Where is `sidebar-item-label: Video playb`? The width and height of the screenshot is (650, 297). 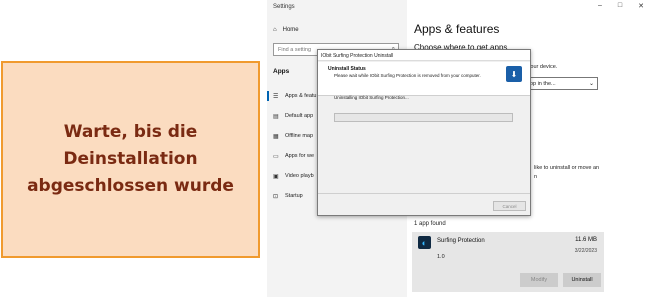
sidebar-item-label: Video playb is located at coordinates (299, 176).